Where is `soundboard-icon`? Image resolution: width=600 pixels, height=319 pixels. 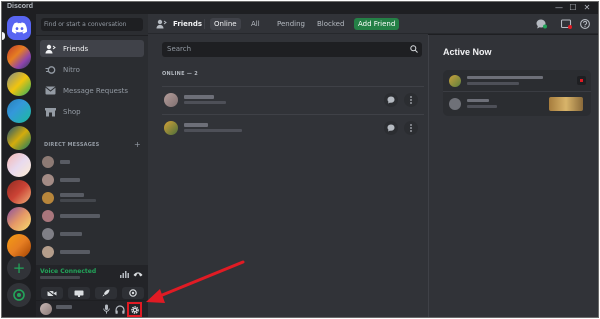 soundboard-icon is located at coordinates (133, 293).